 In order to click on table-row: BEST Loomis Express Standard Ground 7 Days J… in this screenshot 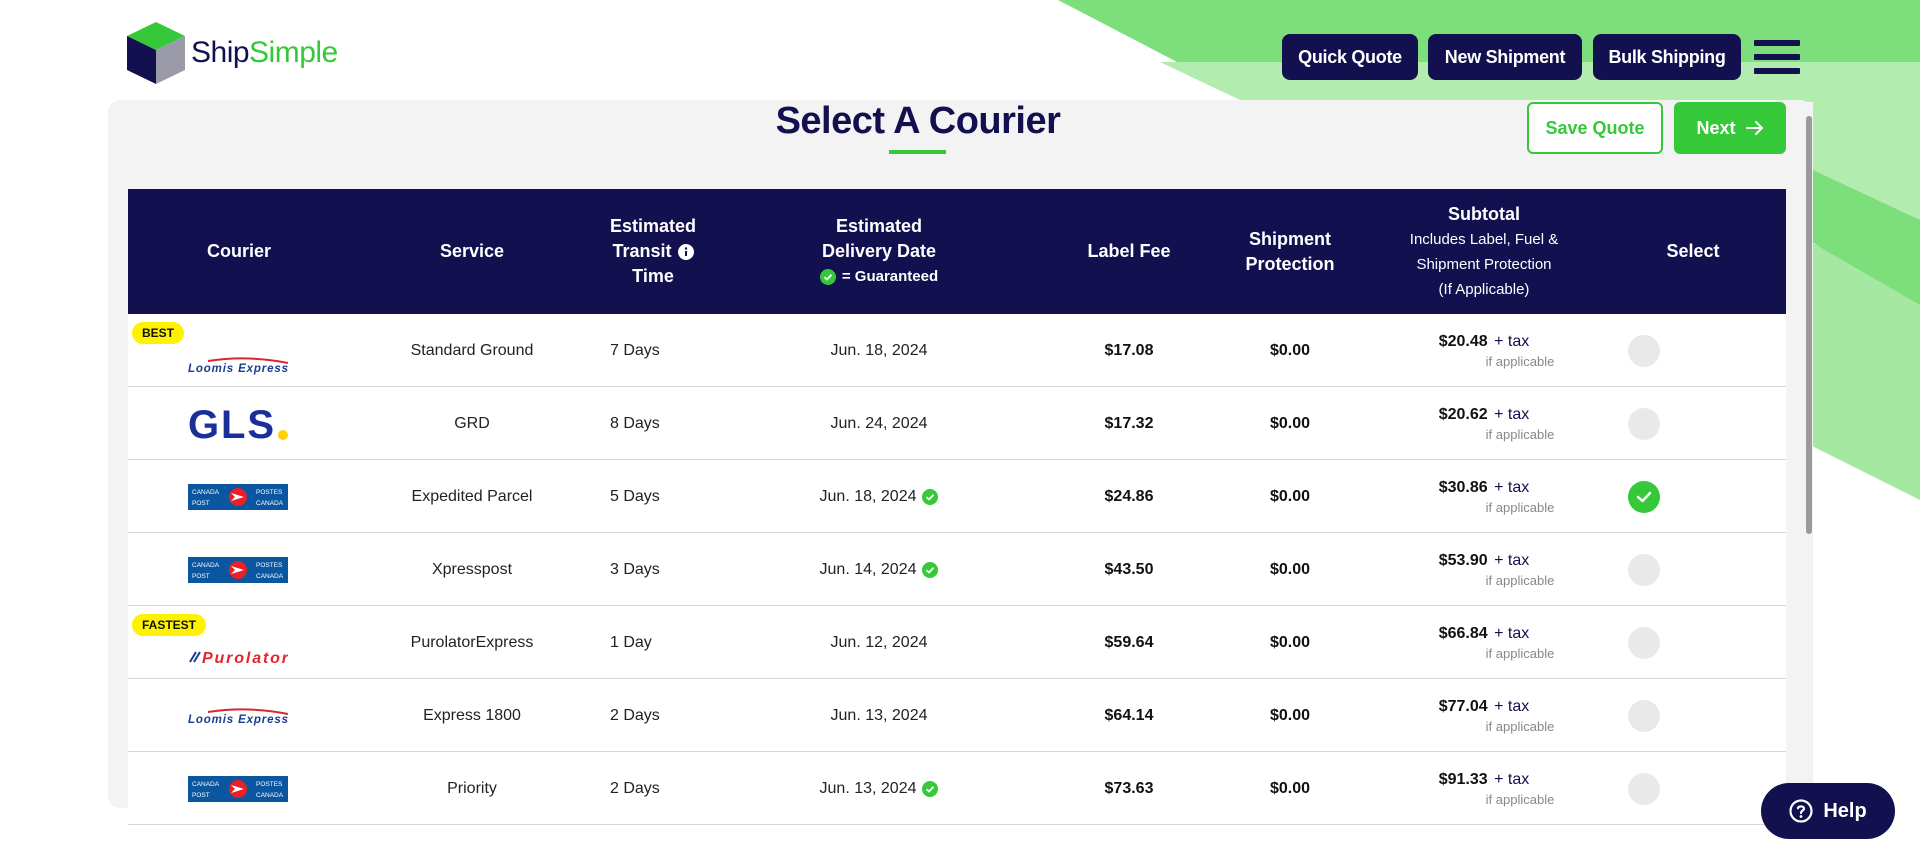, I will do `click(957, 350)`.